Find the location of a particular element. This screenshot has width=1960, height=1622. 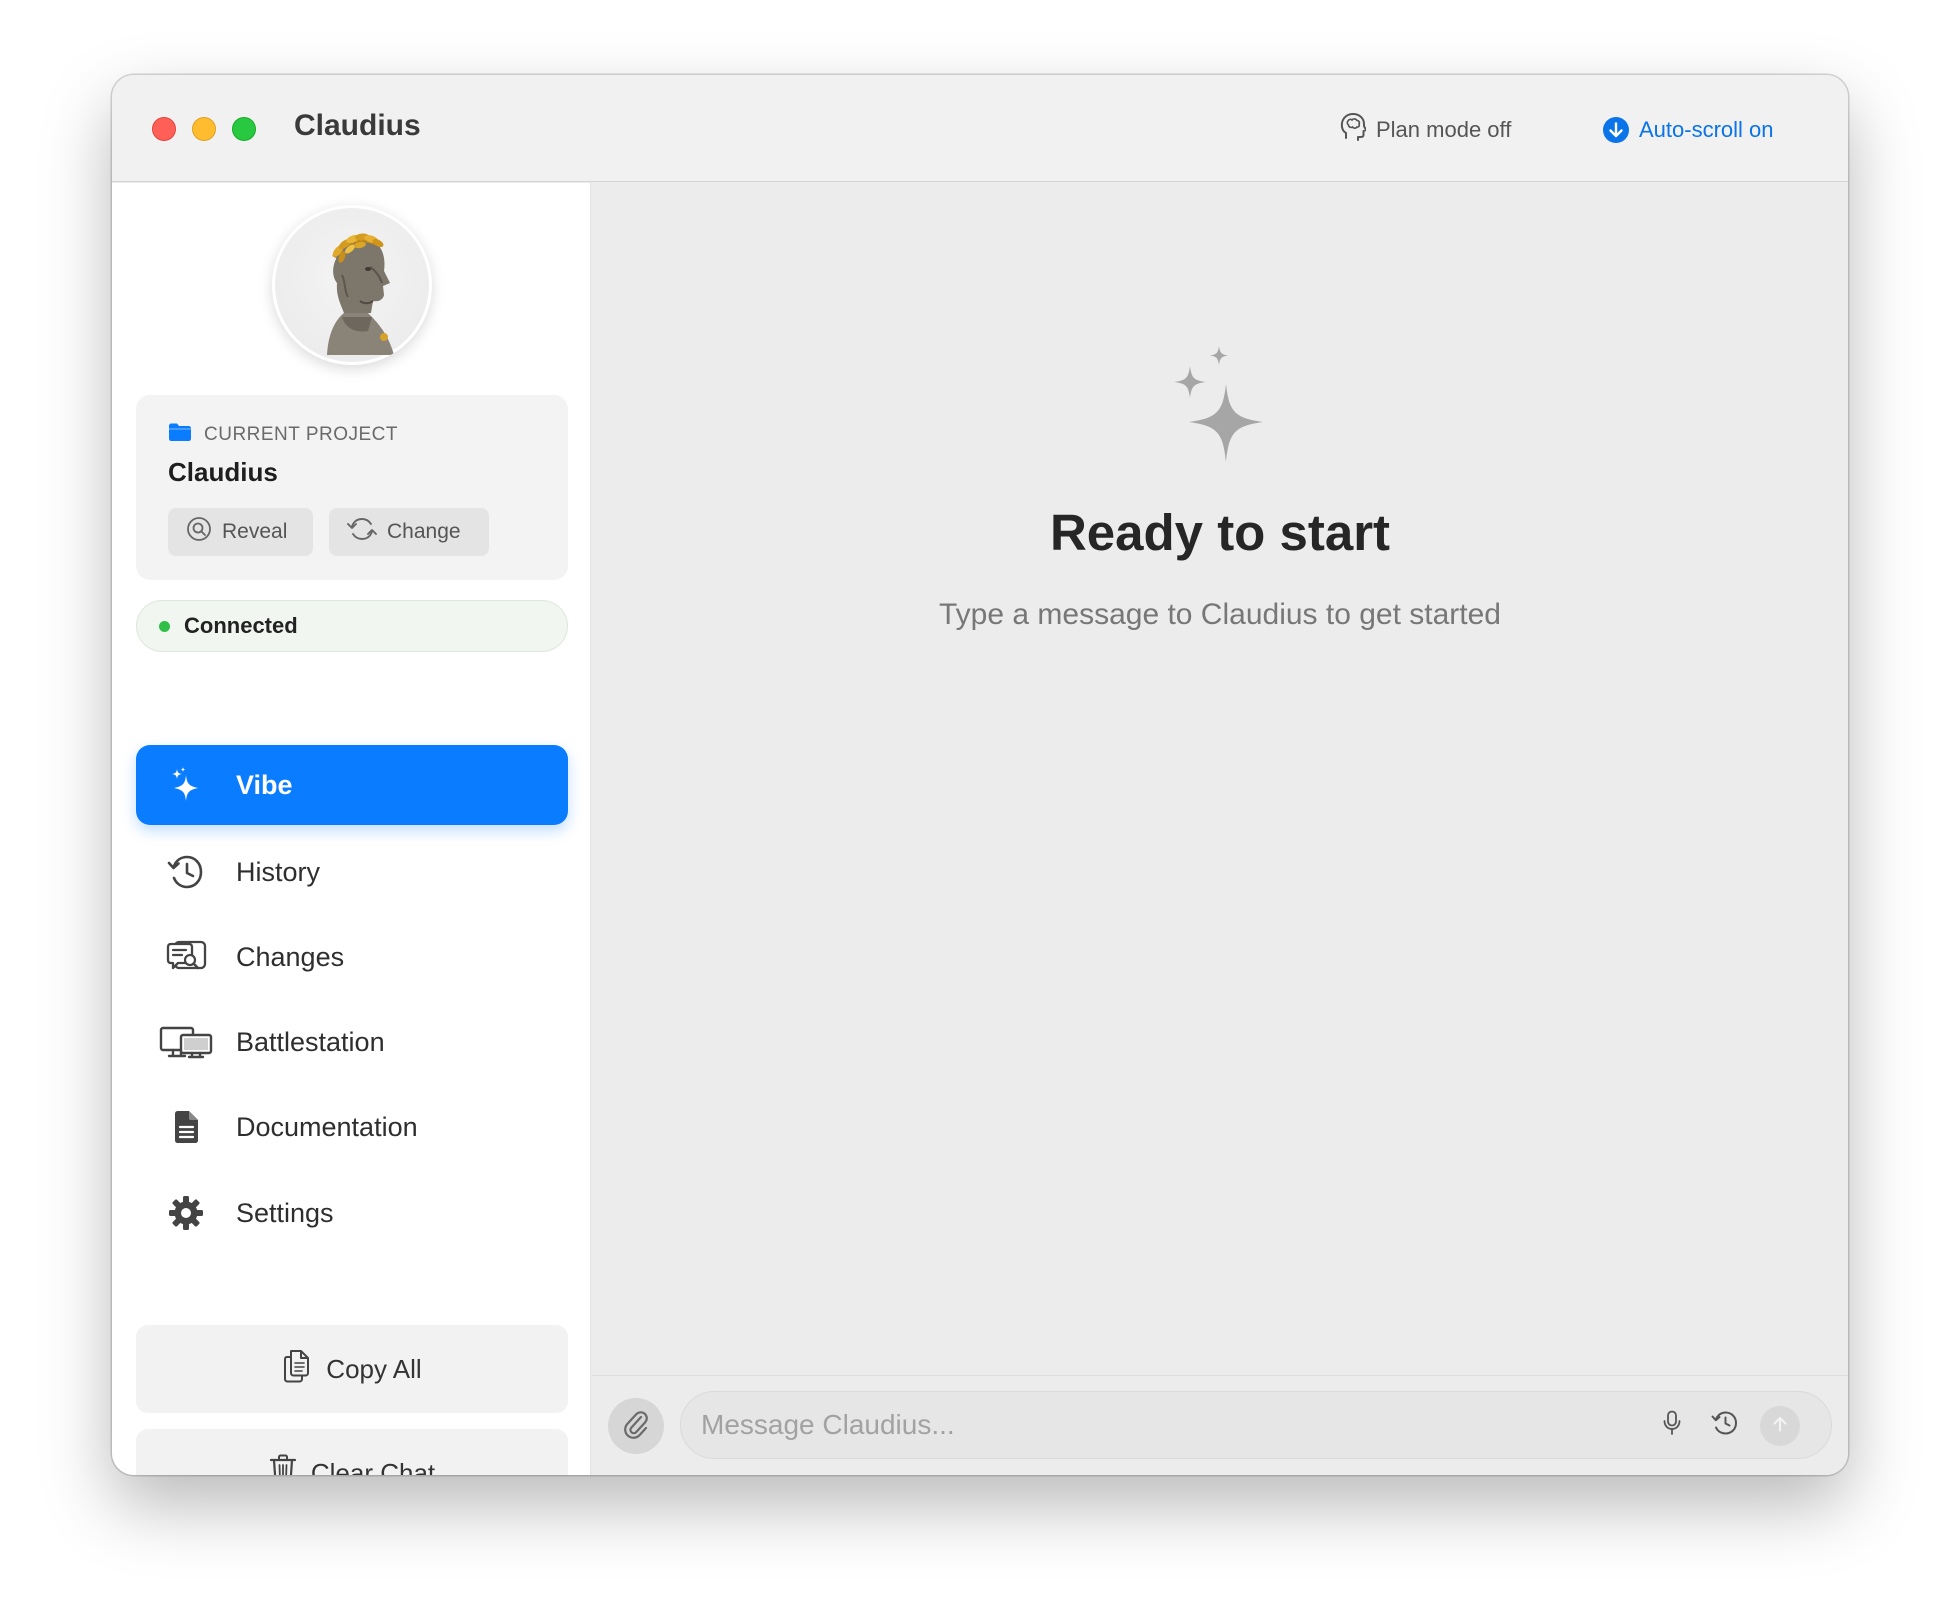

gear-icon is located at coordinates (186, 1213).